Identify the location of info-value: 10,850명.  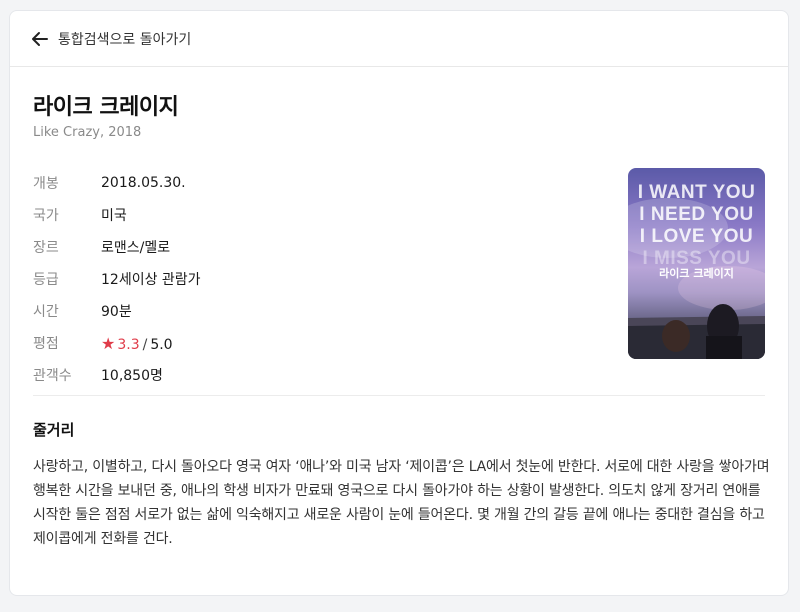
(132, 376).